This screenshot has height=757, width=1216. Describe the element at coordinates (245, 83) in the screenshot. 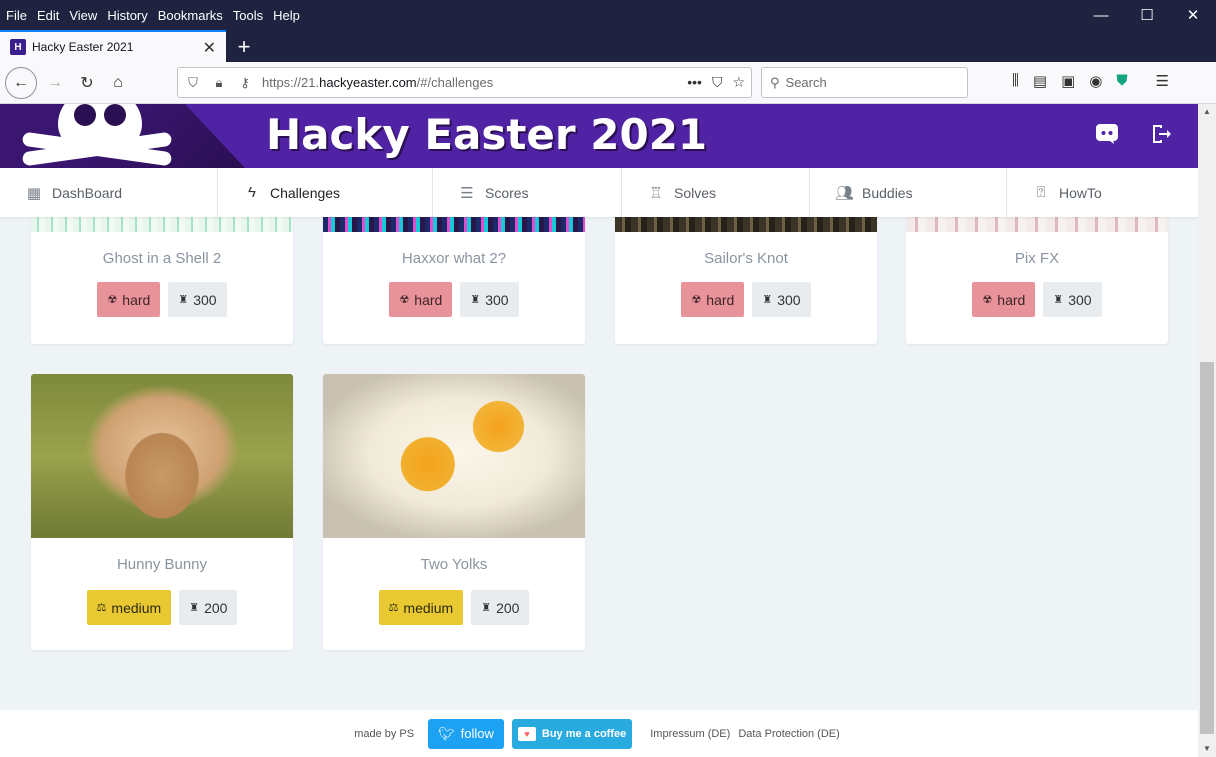

I see `key-icon: ⚷` at that location.